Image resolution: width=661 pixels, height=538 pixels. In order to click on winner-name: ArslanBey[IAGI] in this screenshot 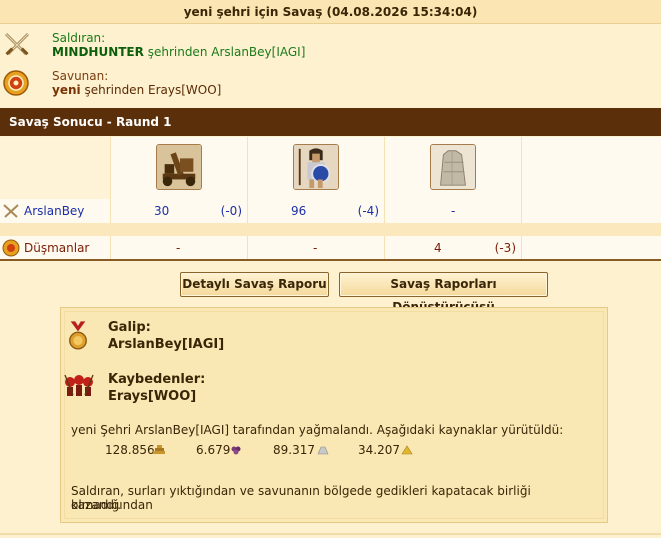, I will do `click(166, 344)`.